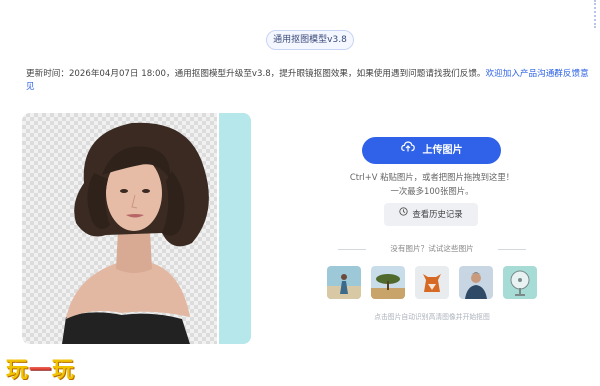  I want to click on corner-decoration, so click(595, 14).